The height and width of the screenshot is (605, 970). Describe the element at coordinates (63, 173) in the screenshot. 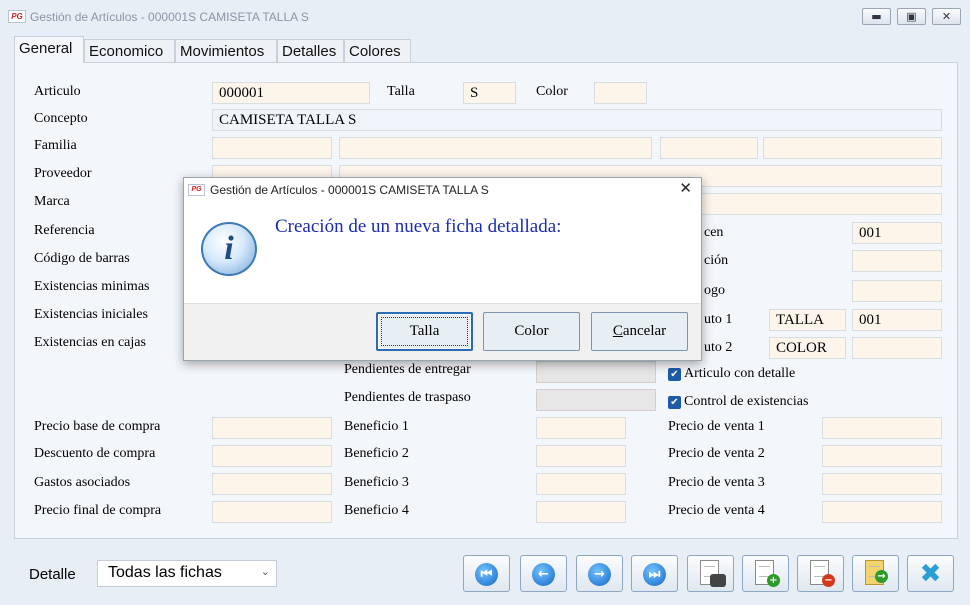

I see `proveedor-label: Proveedor` at that location.